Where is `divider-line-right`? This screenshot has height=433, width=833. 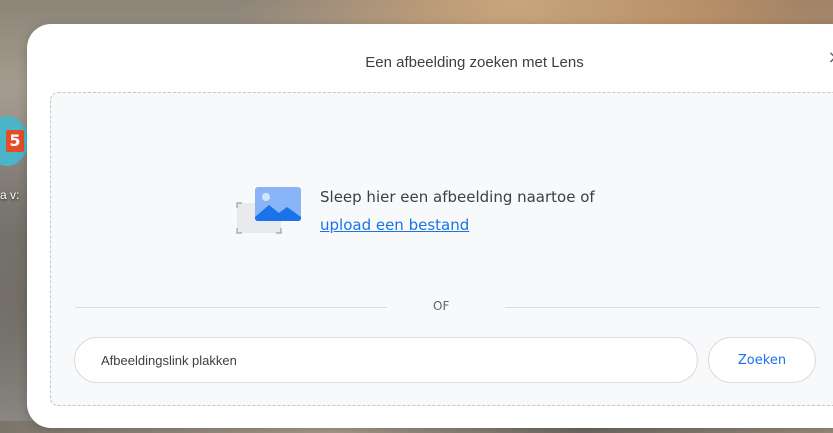
divider-line-right is located at coordinates (662, 307).